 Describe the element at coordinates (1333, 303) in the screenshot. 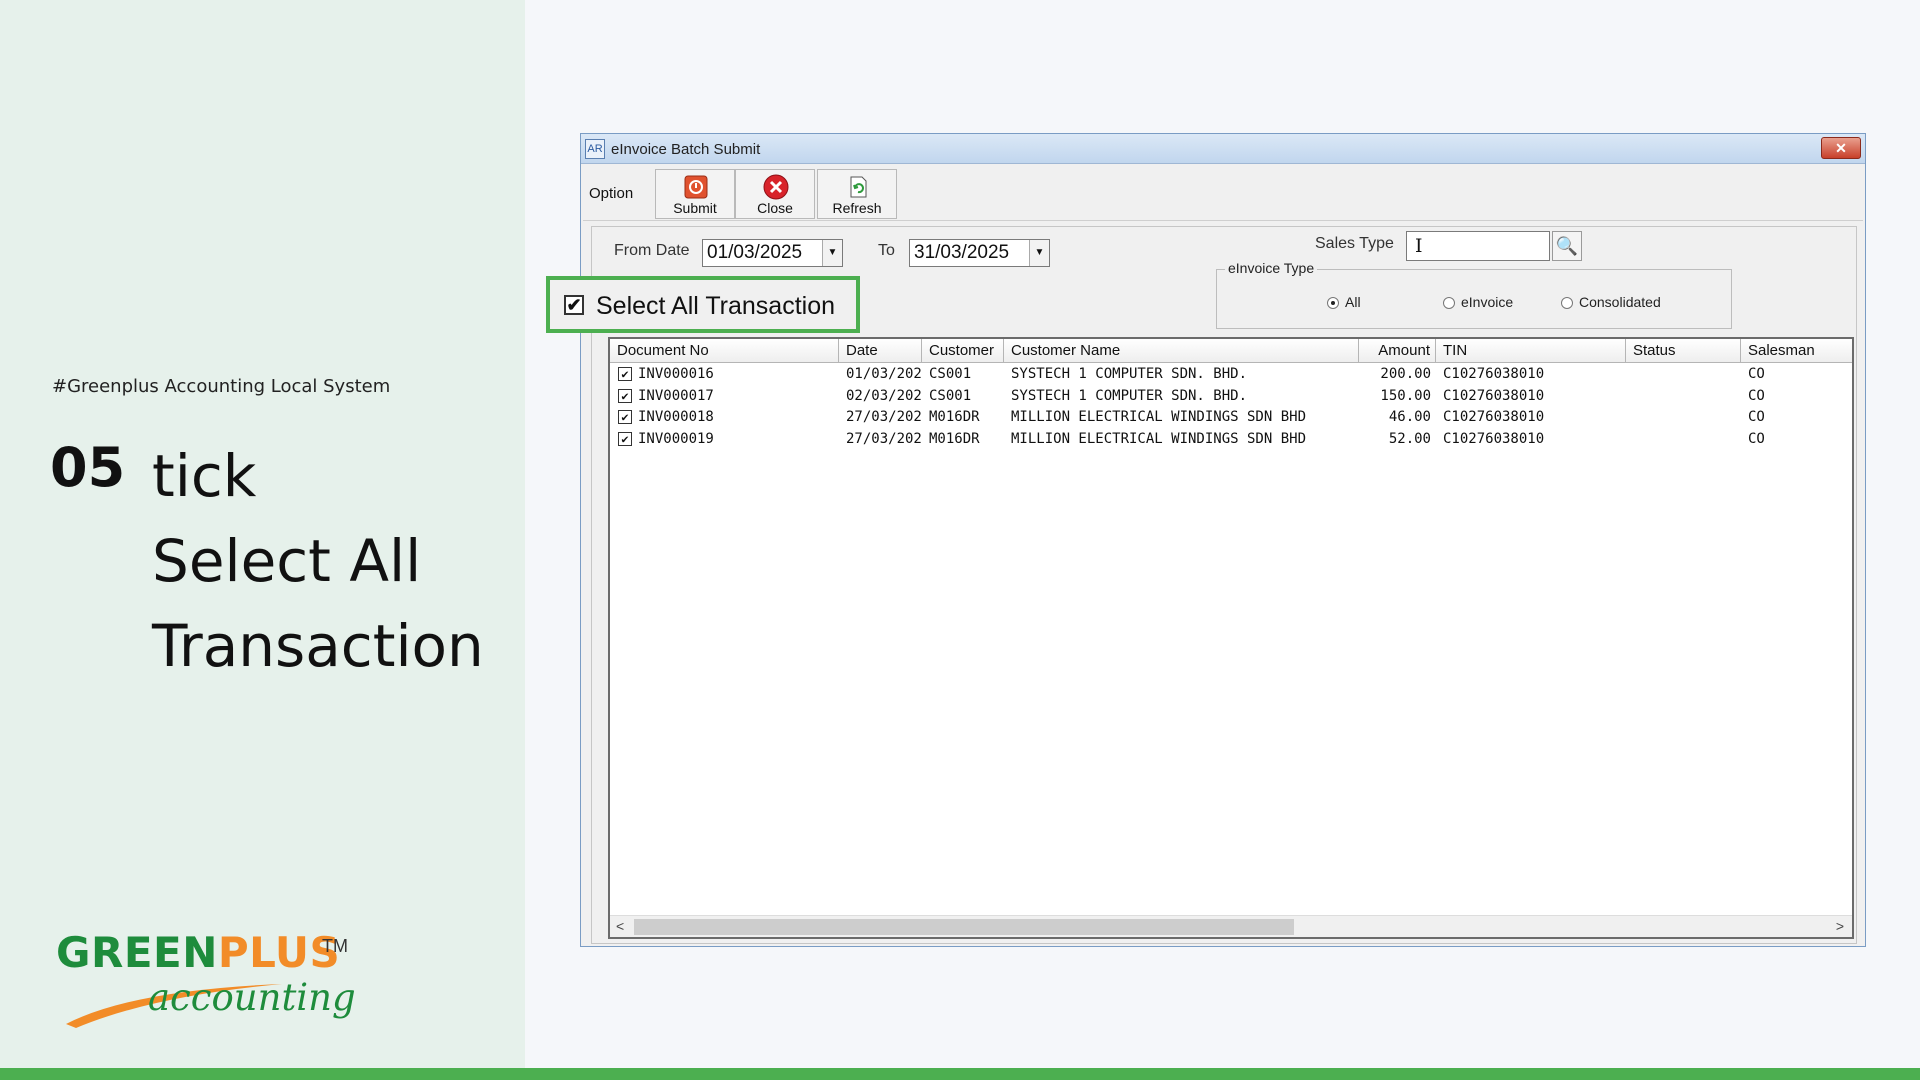

I see `radio-selected-icon` at that location.